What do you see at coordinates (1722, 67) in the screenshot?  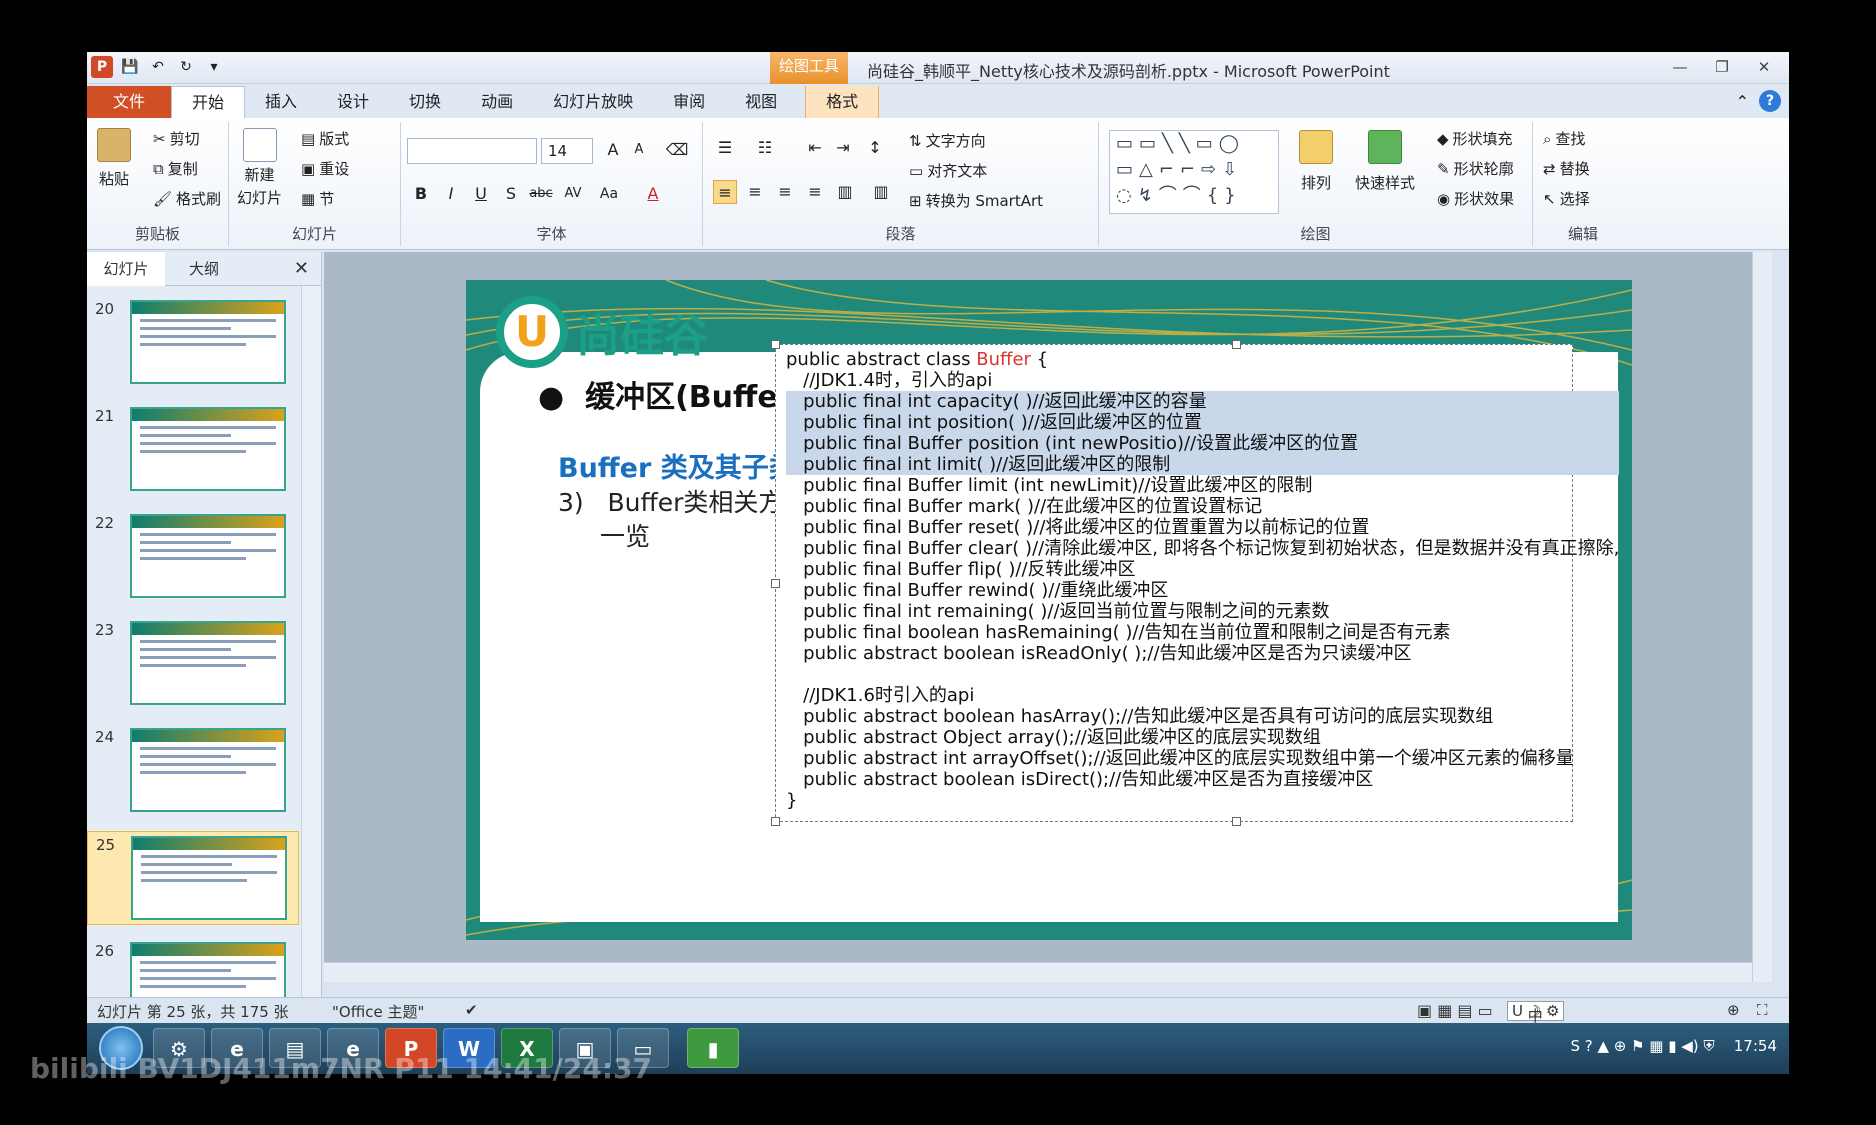 I see `restore-button: ❐` at bounding box center [1722, 67].